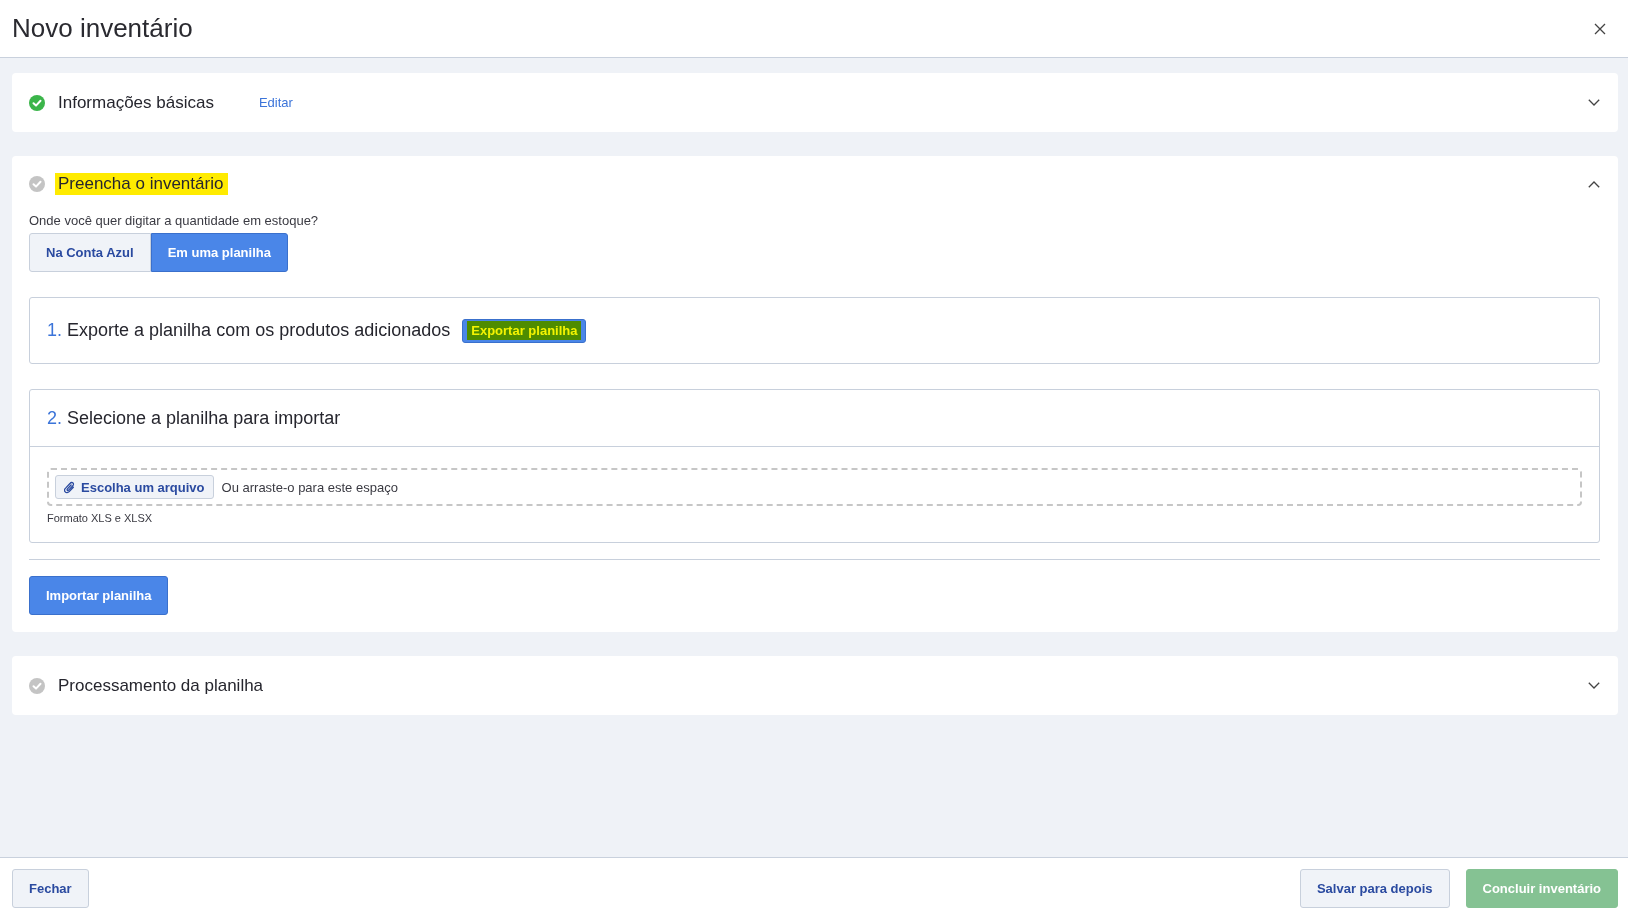  Describe the element at coordinates (161, 685) in the screenshot. I see `section-title: Processamento da planilha` at that location.